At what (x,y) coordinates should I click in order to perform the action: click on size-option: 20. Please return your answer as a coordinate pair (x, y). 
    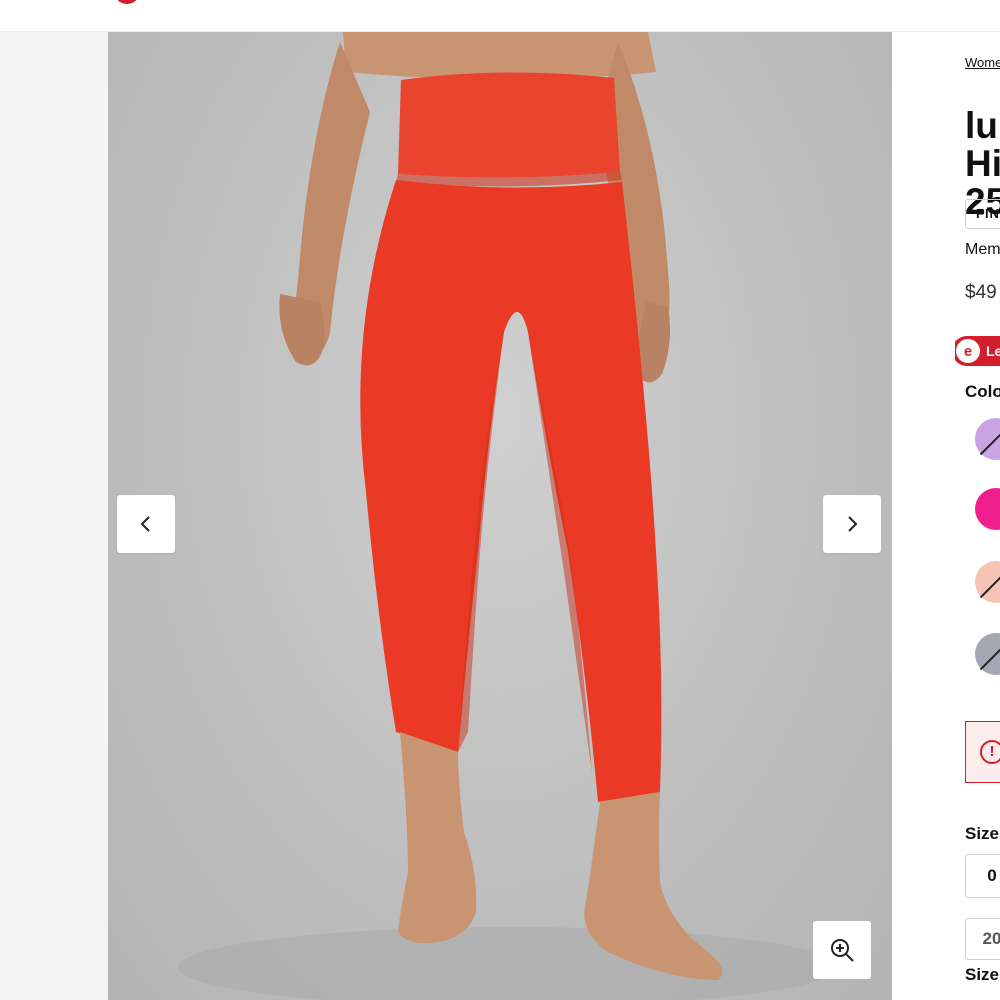
    Looking at the image, I should click on (982, 939).